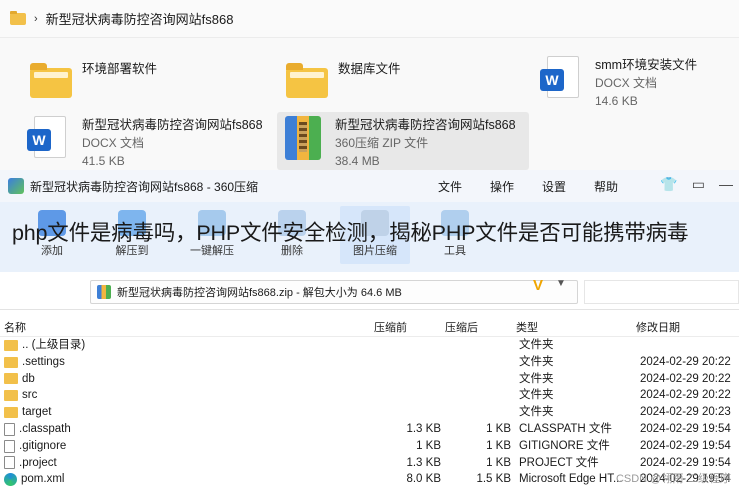  I want to click on feedback-icon: ▭, so click(698, 184).